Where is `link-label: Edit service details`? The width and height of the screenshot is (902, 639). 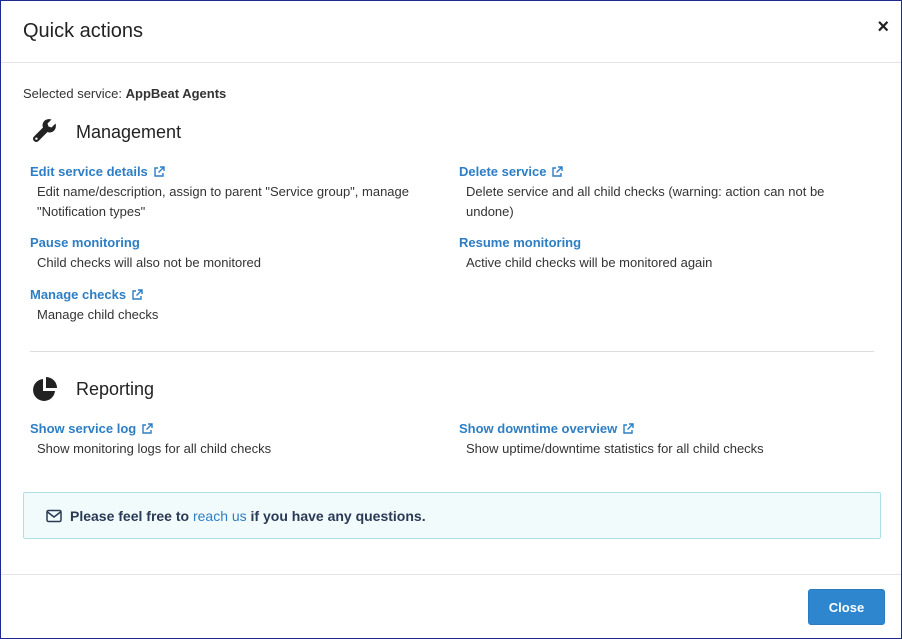 link-label: Edit service details is located at coordinates (89, 171).